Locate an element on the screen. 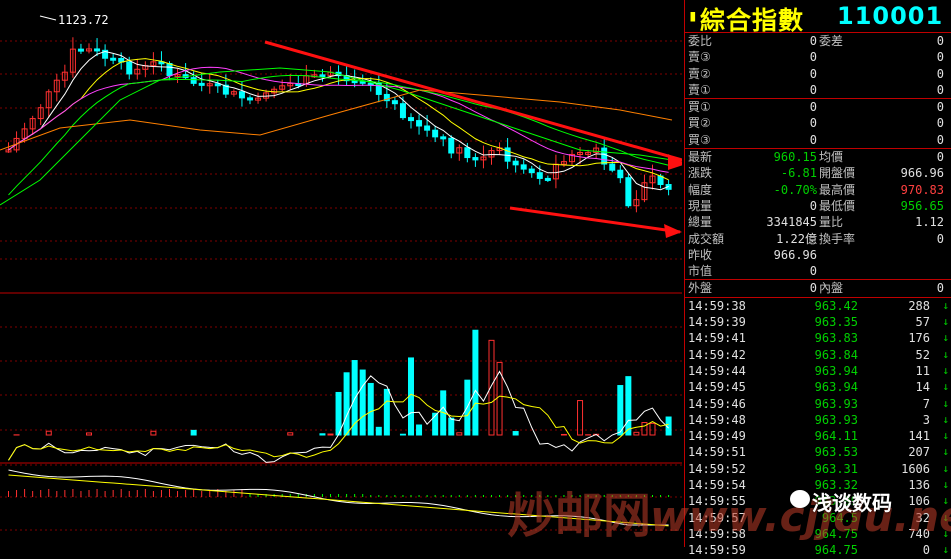  tick-time: 14:59:45 is located at coordinates (717, 387).